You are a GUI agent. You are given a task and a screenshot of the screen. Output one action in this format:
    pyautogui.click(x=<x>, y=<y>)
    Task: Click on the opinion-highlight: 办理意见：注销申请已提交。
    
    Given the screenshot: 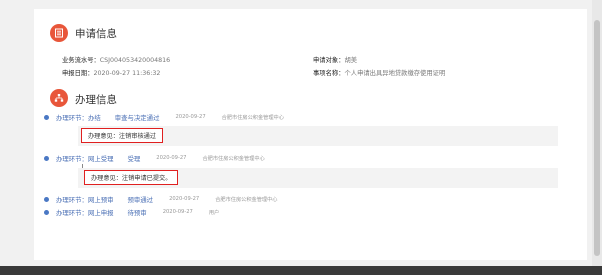 What is the action you would take?
    pyautogui.click(x=131, y=177)
    